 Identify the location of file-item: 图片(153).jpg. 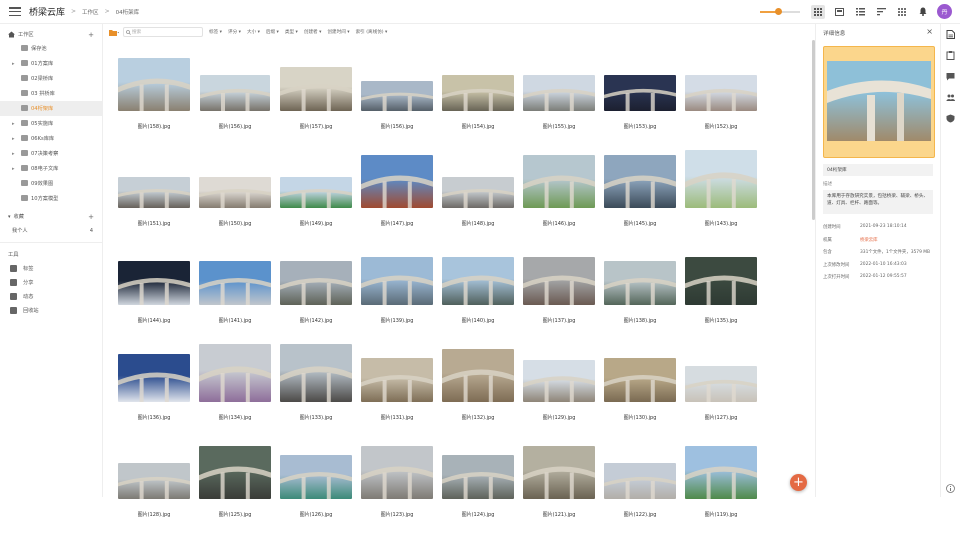
(640, 100).